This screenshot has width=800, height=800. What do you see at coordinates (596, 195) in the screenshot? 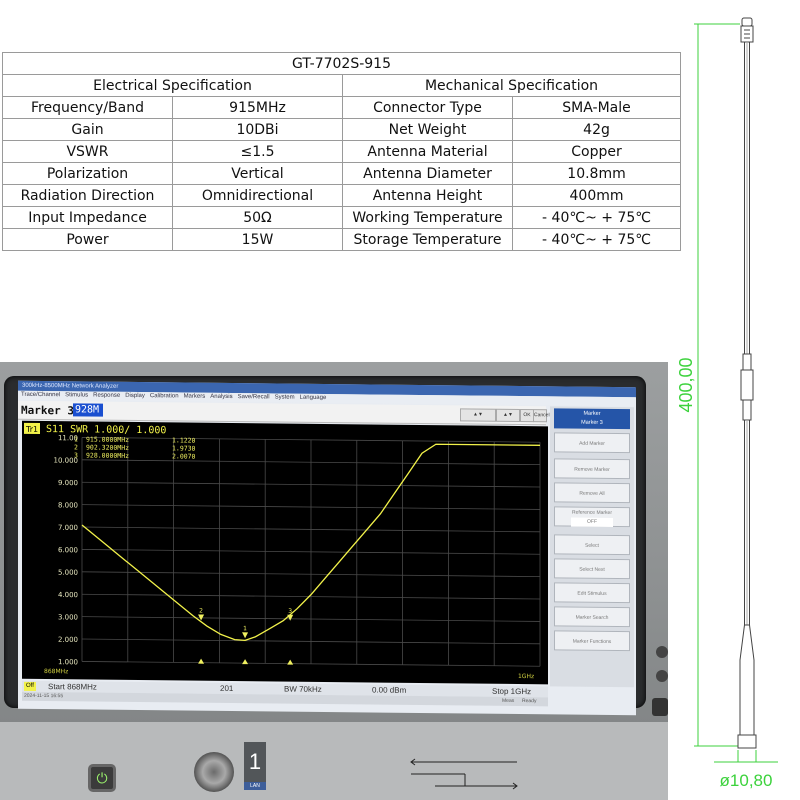
I see `spec-value-cell: 400mm` at bounding box center [596, 195].